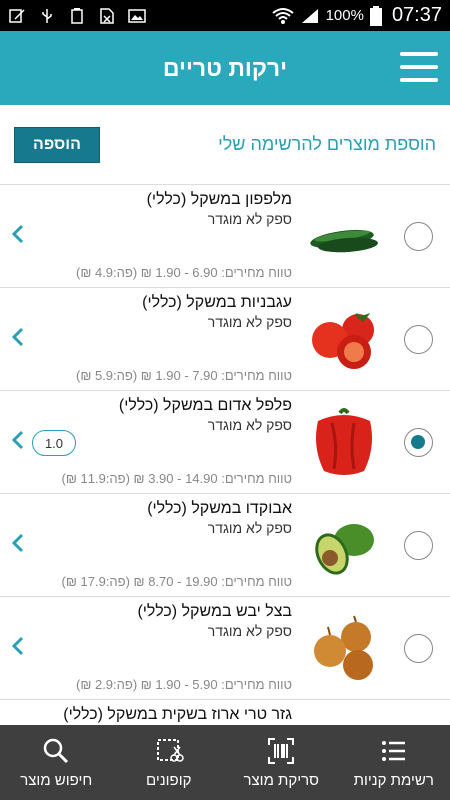  I want to click on item-name: גזר טרי ארוז בשקית במשקל (כללי), so click(177, 714).